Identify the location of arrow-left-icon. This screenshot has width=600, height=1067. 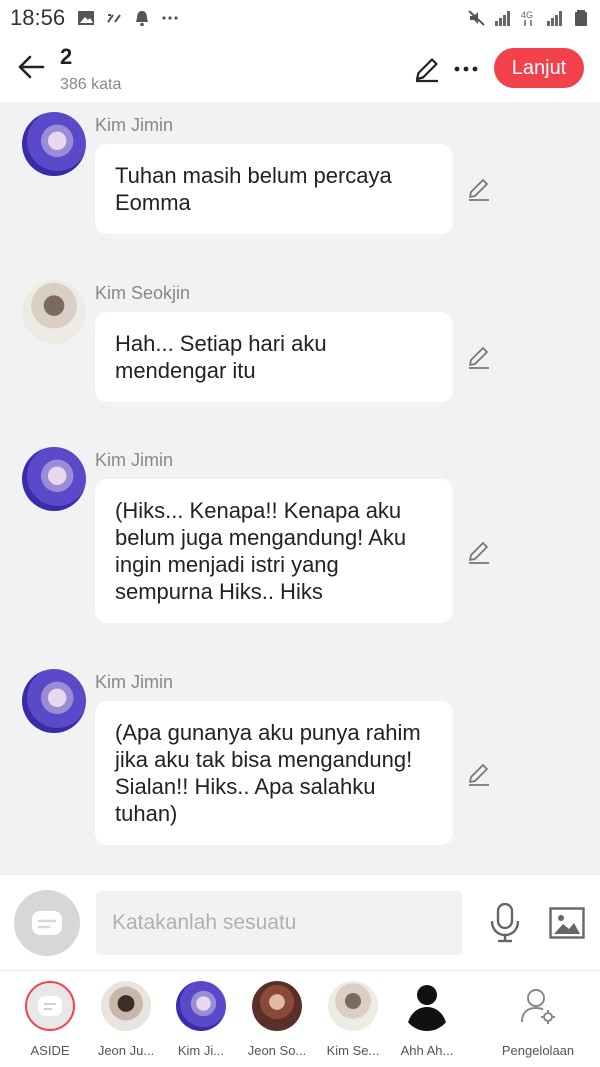
(31, 67).